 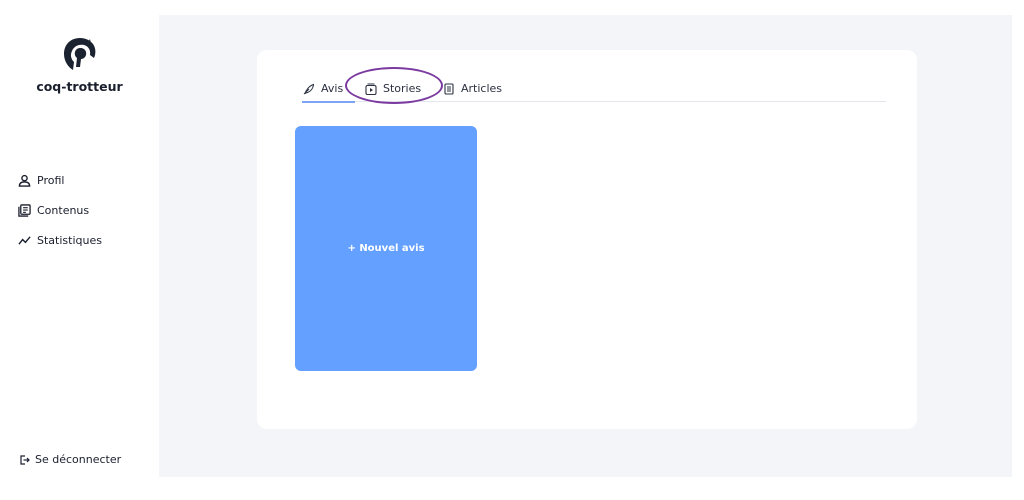 I want to click on tab-articles: Articles, so click(x=472, y=88).